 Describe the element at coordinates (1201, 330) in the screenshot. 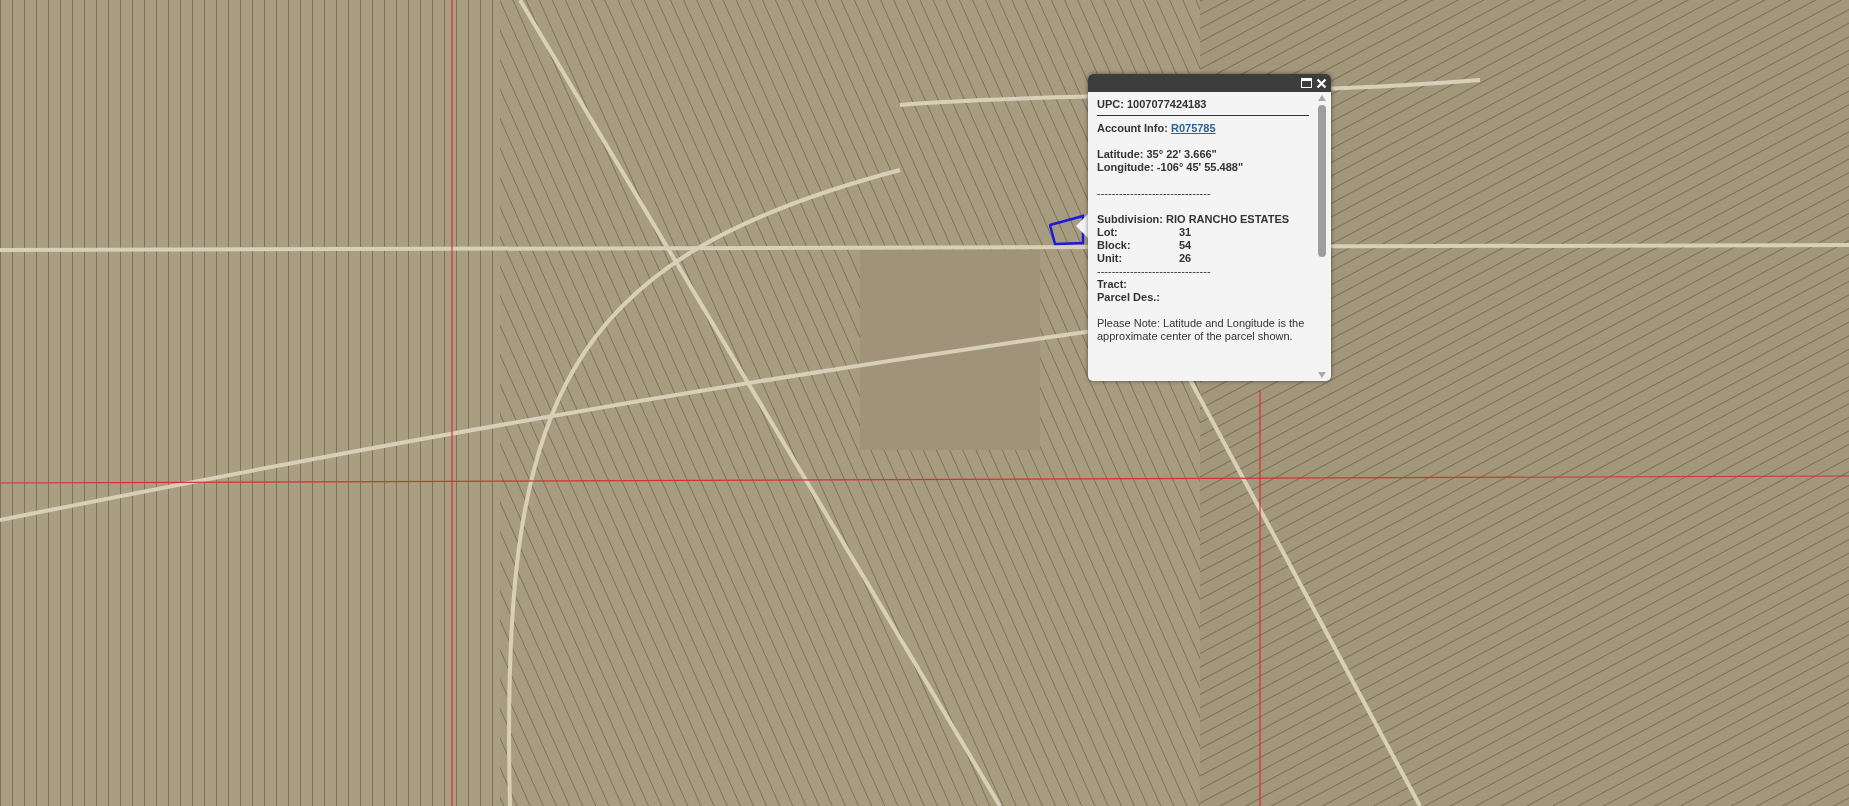

I see `note-text: Please Note: Latitude and Longitude is the approximate center of the parcel shown.` at that location.